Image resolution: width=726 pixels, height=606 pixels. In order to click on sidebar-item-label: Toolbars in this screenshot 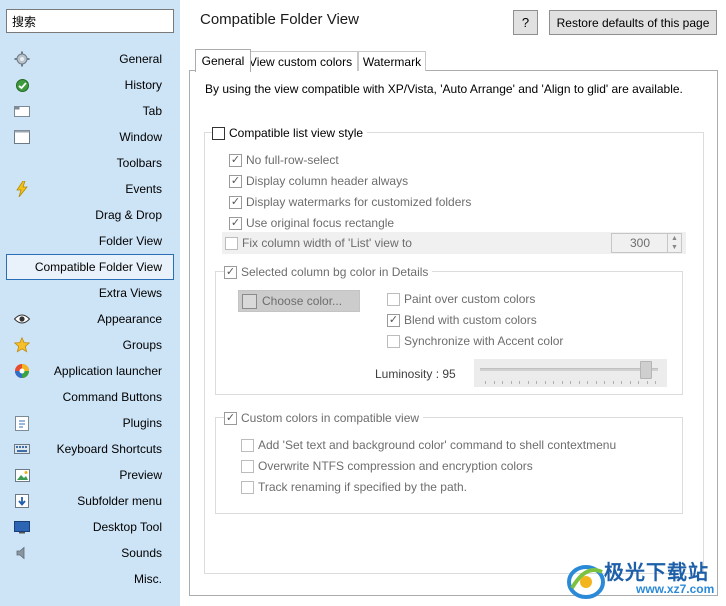, I will do `click(139, 163)`.